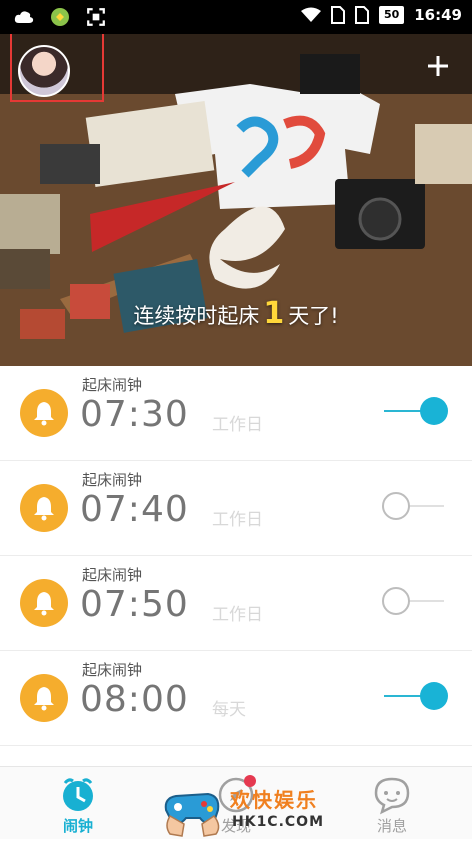  What do you see at coordinates (236, 698) in the screenshot?
I see `alarm-row: 起床闹钟 08:00 每天` at bounding box center [236, 698].